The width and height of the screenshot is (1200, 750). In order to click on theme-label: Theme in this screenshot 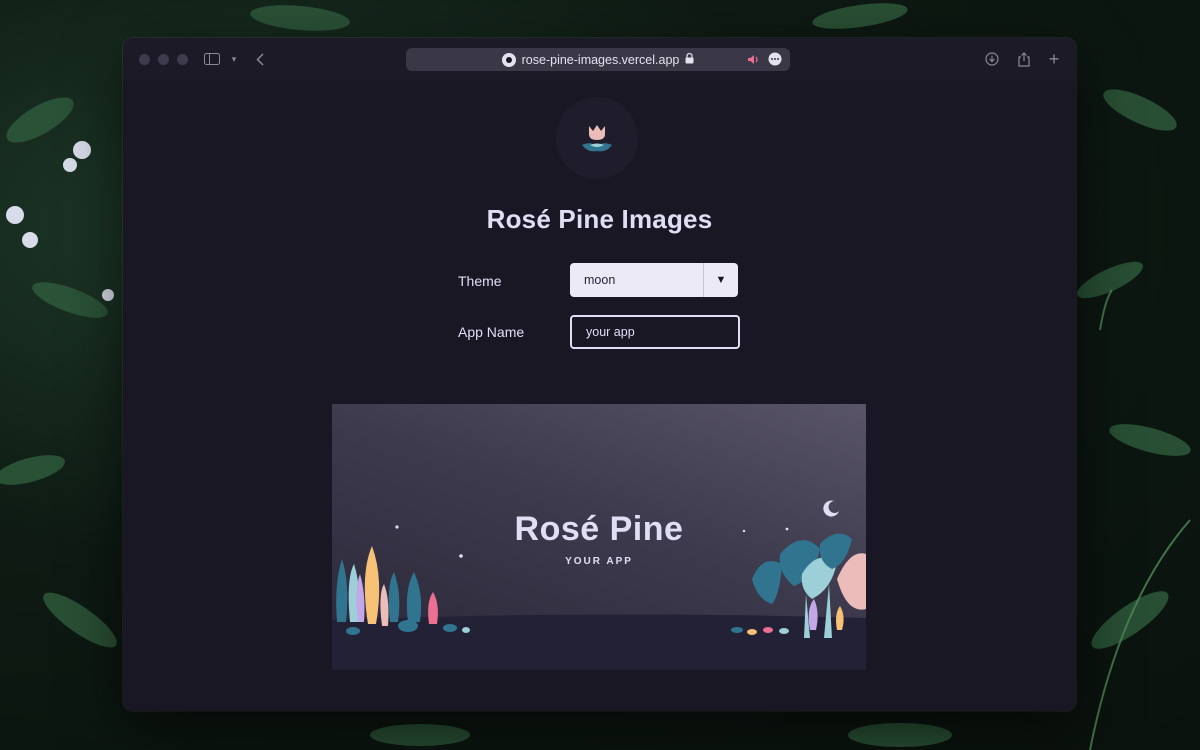, I will do `click(480, 281)`.